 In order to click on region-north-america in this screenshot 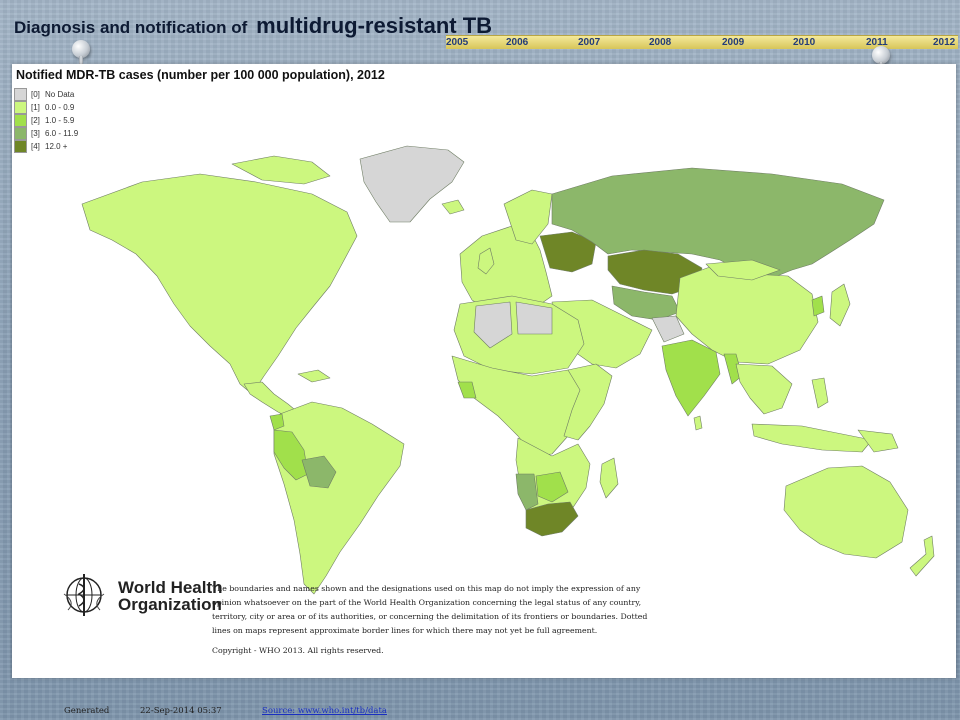, I will do `click(219, 284)`.